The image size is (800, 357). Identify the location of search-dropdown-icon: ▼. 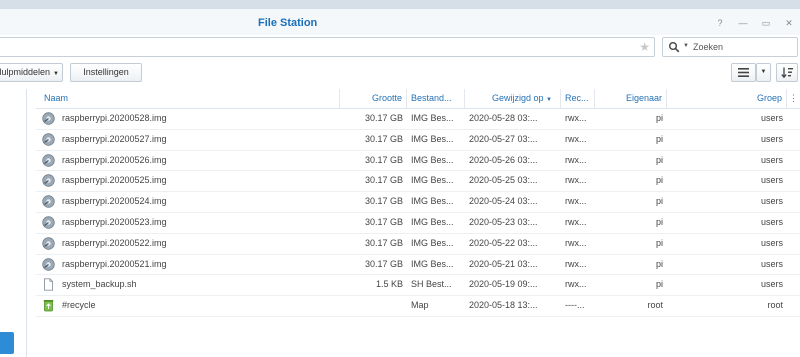
(686, 46).